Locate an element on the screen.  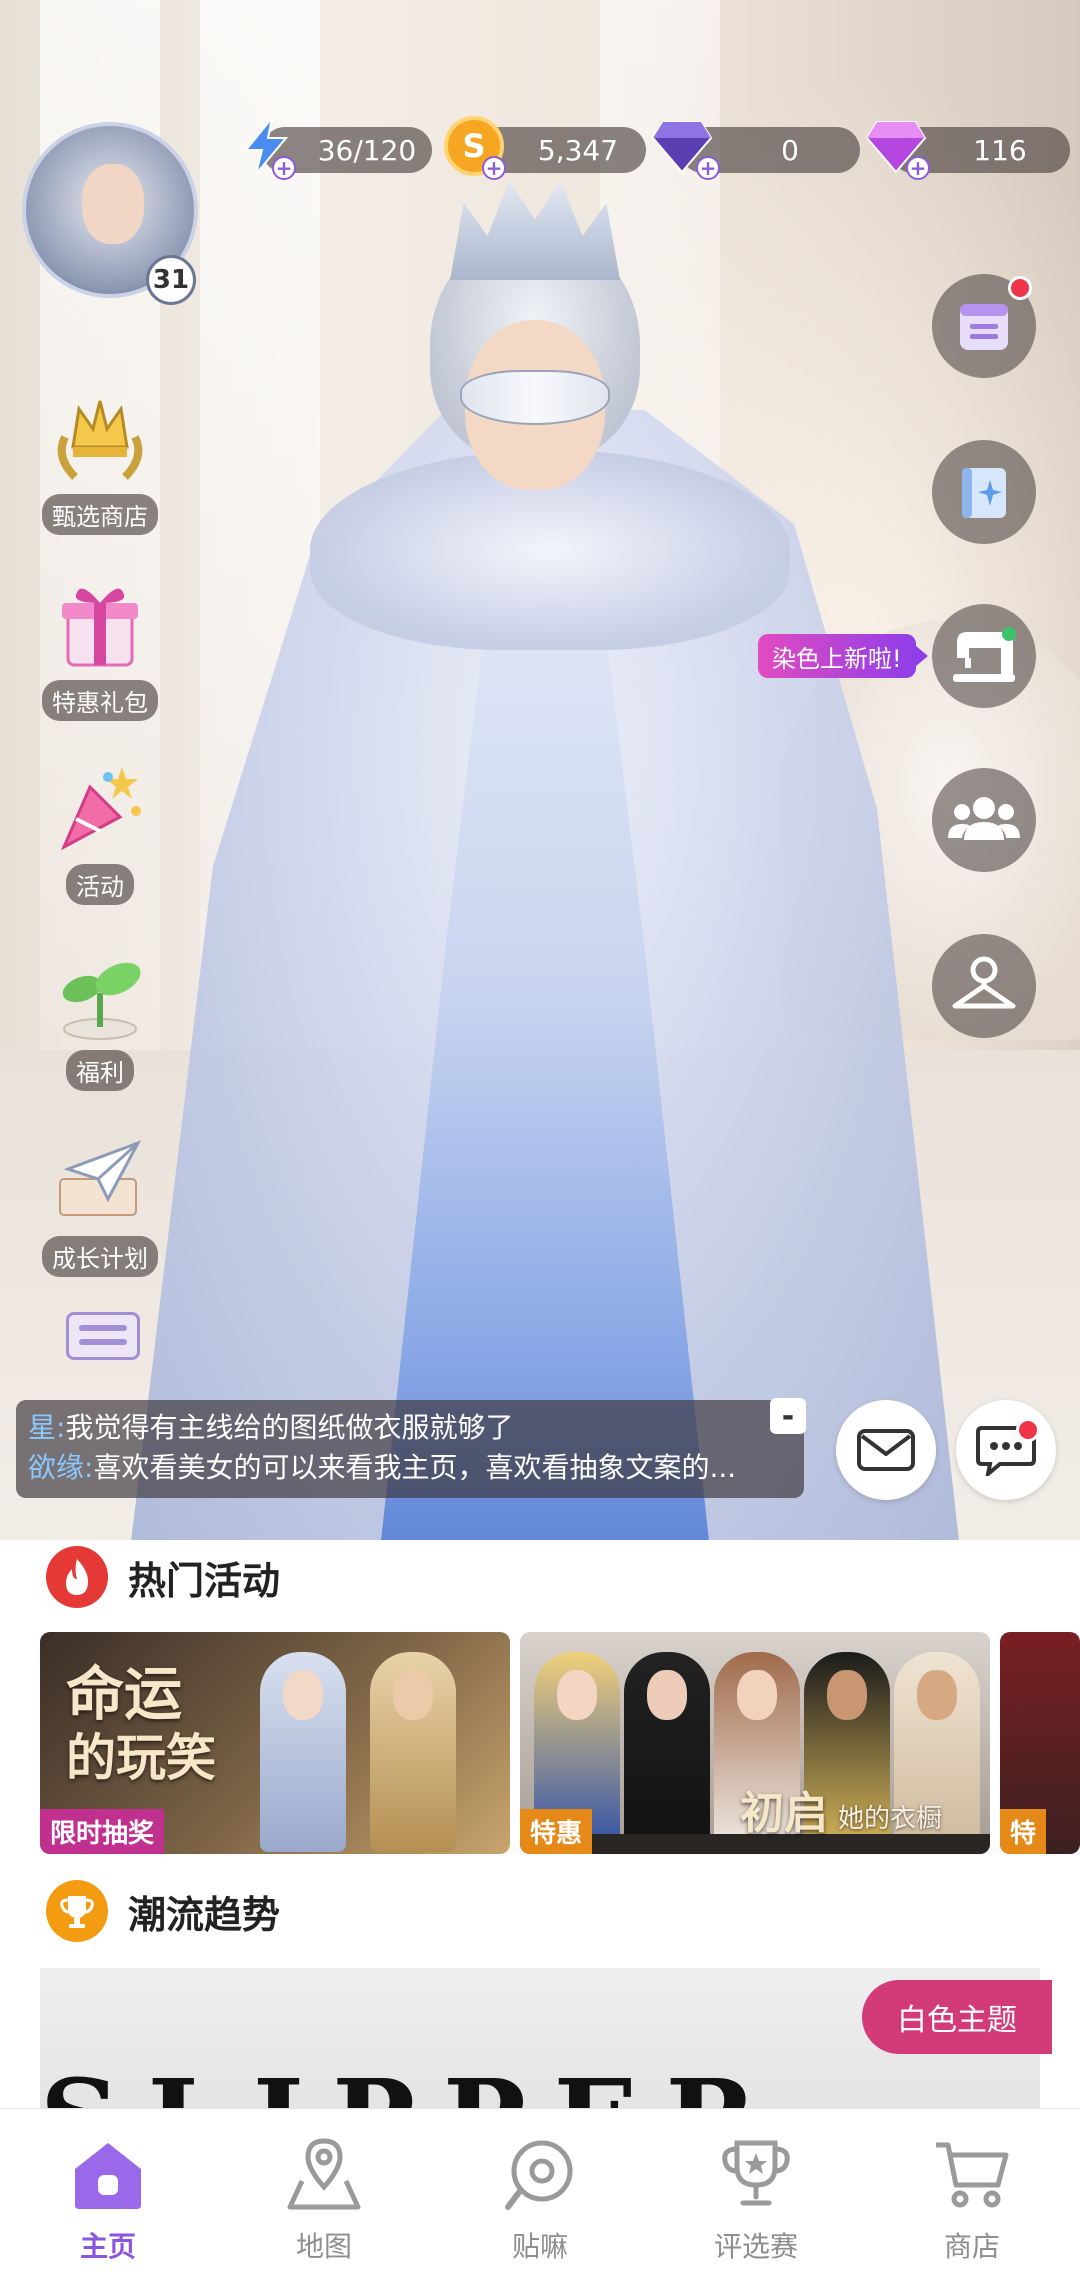
character-mask is located at coordinates (535, 397).